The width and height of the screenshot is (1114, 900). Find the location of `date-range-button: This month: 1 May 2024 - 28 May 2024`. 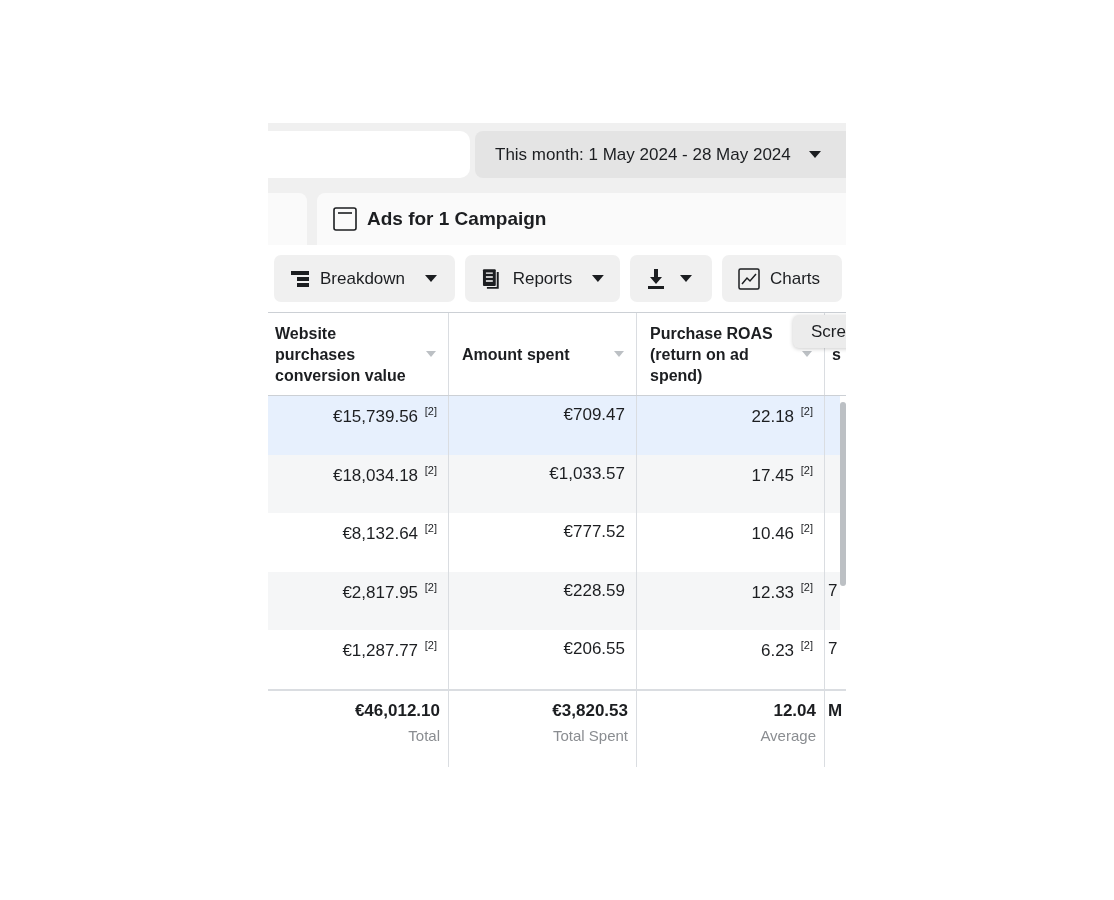

date-range-button: This month: 1 May 2024 - 28 May 2024 is located at coordinates (660, 154).